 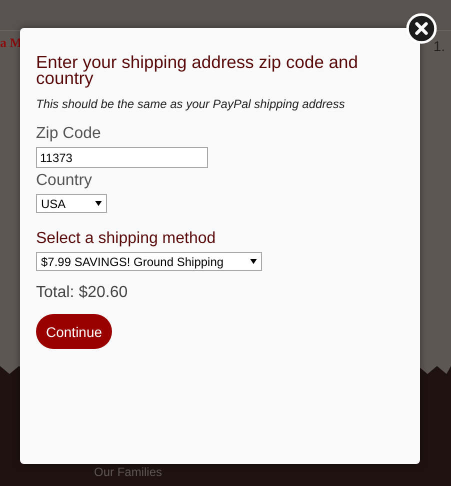 I want to click on modal-subtitle: This should be the same as your PayPal shipping address, so click(x=191, y=104).